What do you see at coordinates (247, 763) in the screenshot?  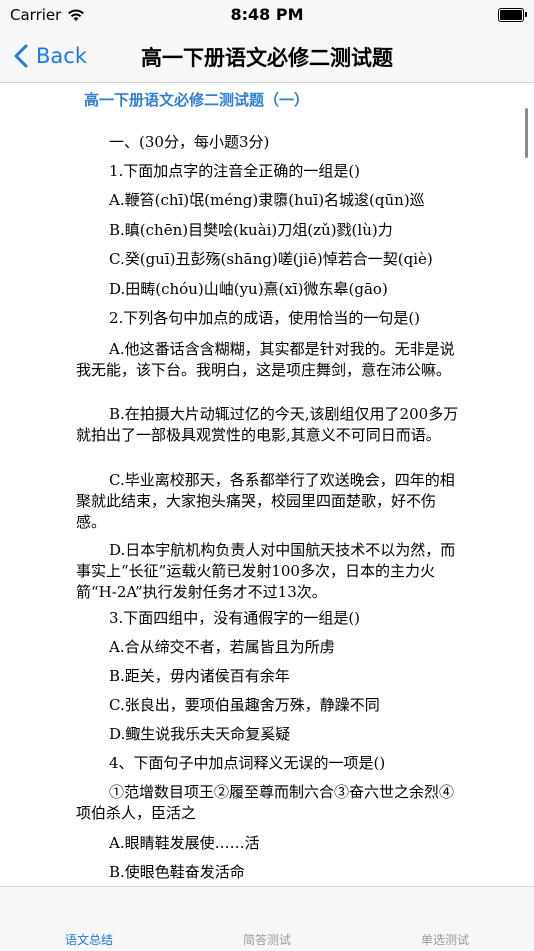 I see `paragraph: 4、下面句子中加点词释义无误的一项是()` at bounding box center [247, 763].